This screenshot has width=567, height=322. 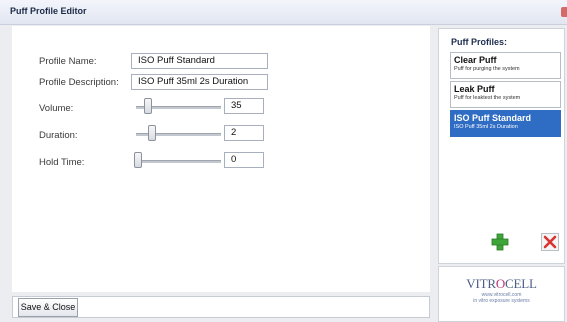 I want to click on duration-input: 2, so click(x=244, y=133).